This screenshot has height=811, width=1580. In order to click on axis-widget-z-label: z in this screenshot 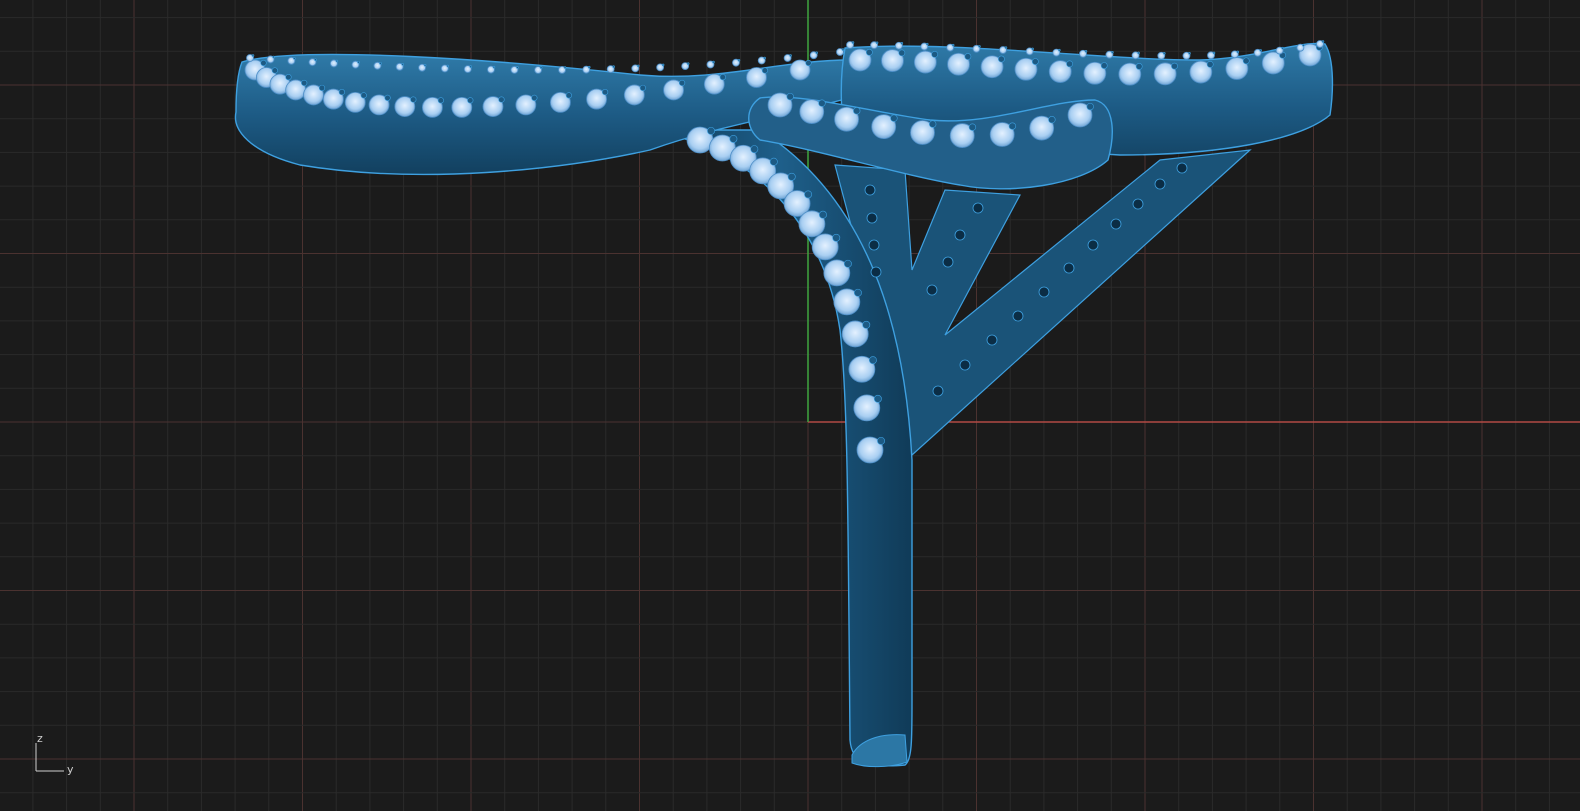, I will do `click(40, 738)`.